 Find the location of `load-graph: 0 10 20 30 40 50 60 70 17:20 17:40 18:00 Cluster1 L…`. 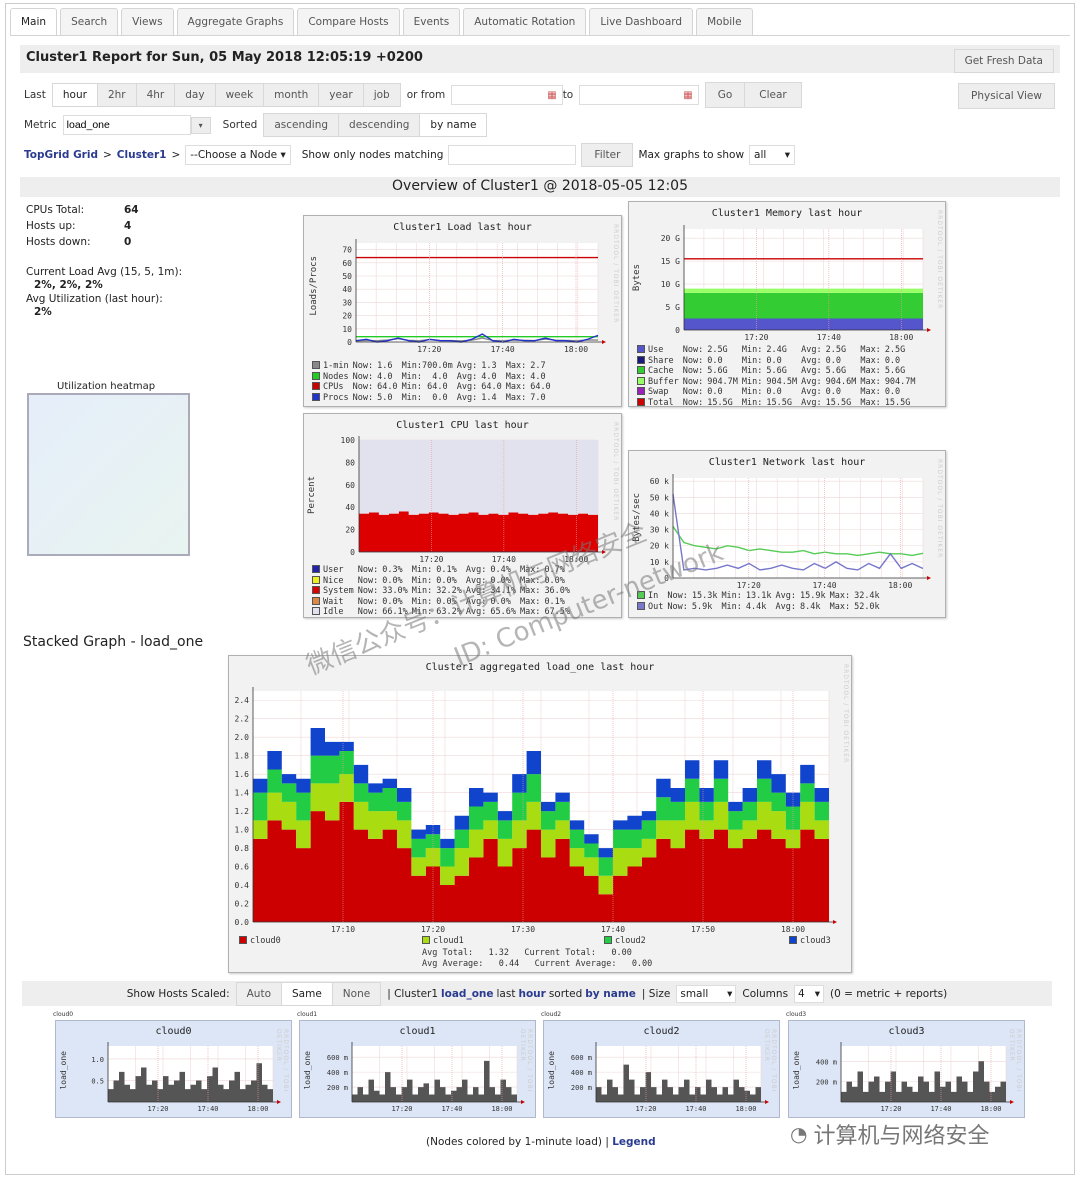

load-graph: 0 10 20 30 40 50 60 70 17:20 17:40 18:00 Cluster1 L… is located at coordinates (462, 311).